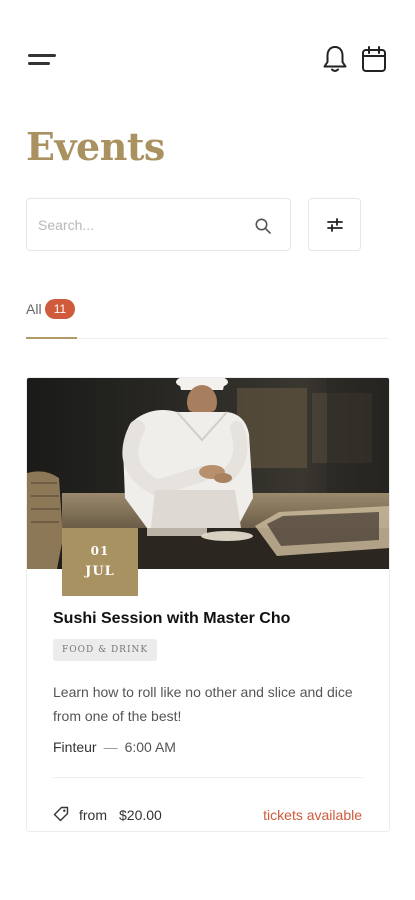 This screenshot has width=415, height=900. What do you see at coordinates (51, 338) in the screenshot?
I see `active-tab-indicator` at bounding box center [51, 338].